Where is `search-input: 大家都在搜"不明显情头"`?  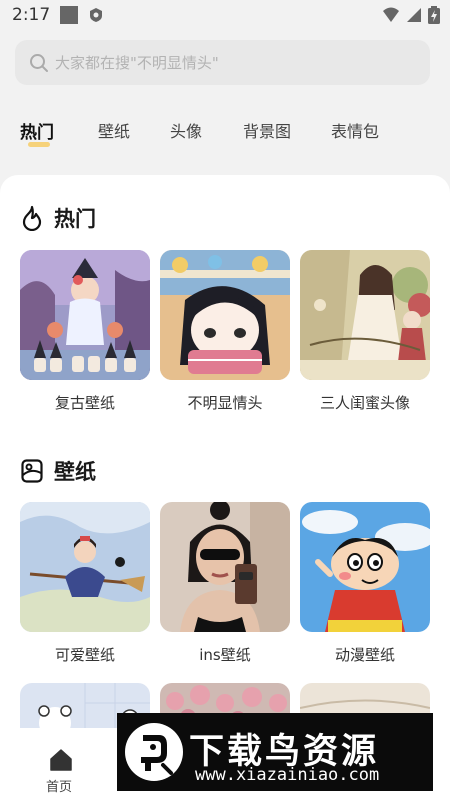 search-input: 大家都在搜"不明显情头" is located at coordinates (137, 62).